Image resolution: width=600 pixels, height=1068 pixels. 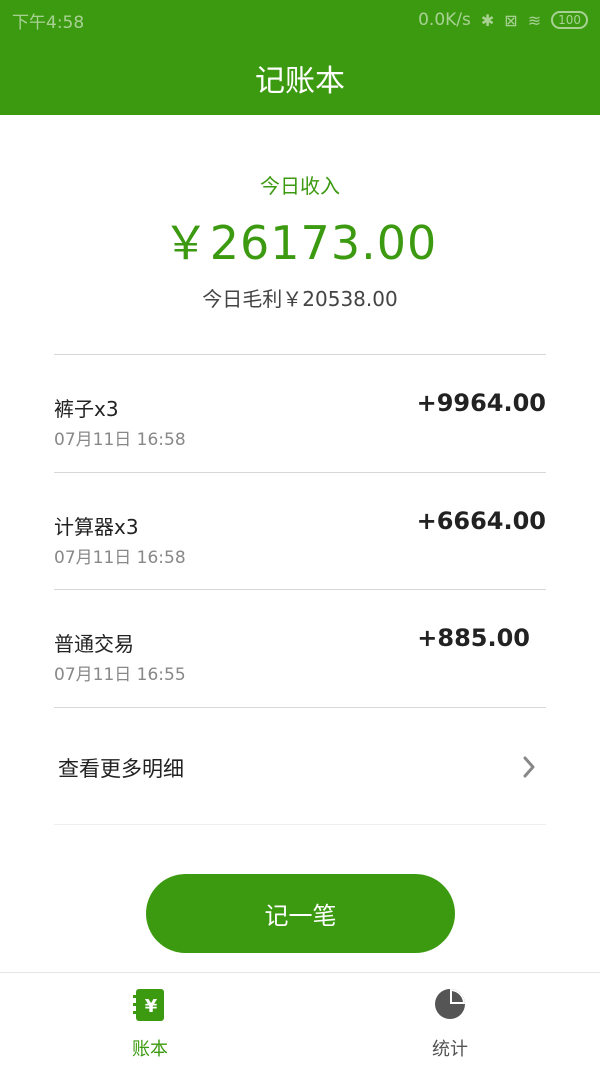 I want to click on transaction-row: 裤子x3 07月11日 16:58 +9964.00, so click(x=300, y=413).